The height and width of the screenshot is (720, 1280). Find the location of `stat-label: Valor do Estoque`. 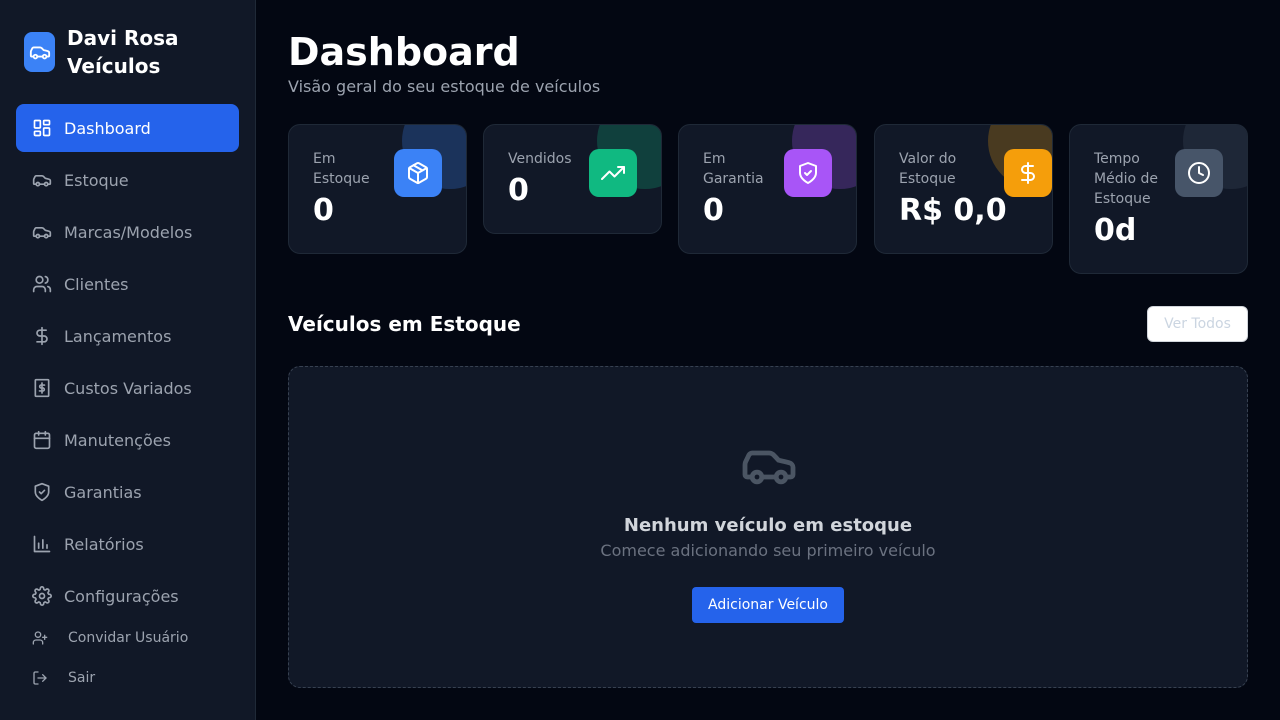

stat-label: Valor do Estoque is located at coordinates (928, 169).